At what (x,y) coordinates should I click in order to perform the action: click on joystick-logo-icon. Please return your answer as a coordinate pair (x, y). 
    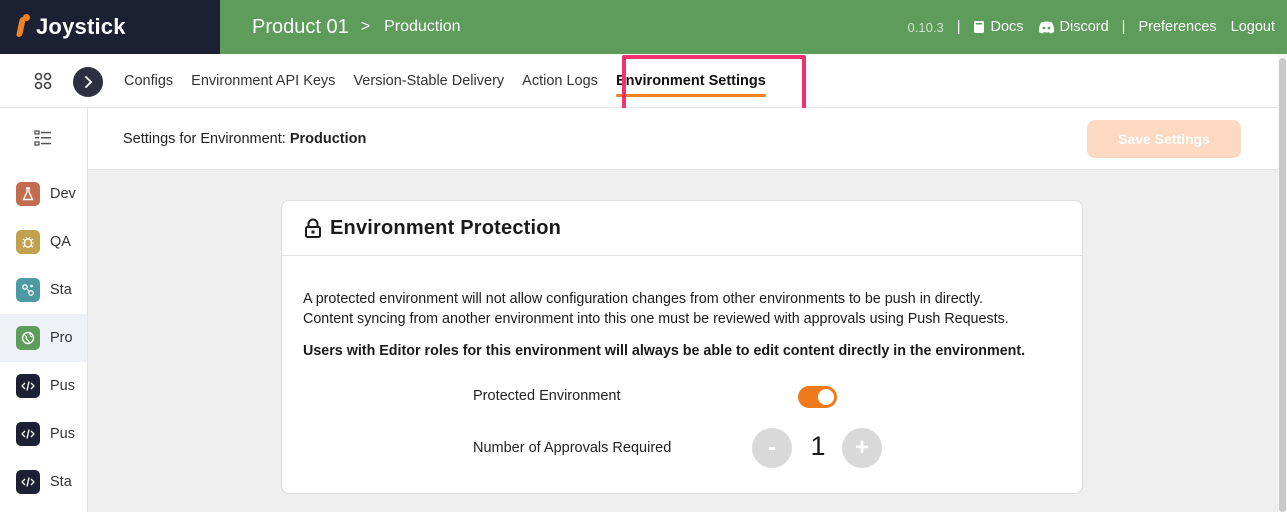
    Looking at the image, I should click on (22, 27).